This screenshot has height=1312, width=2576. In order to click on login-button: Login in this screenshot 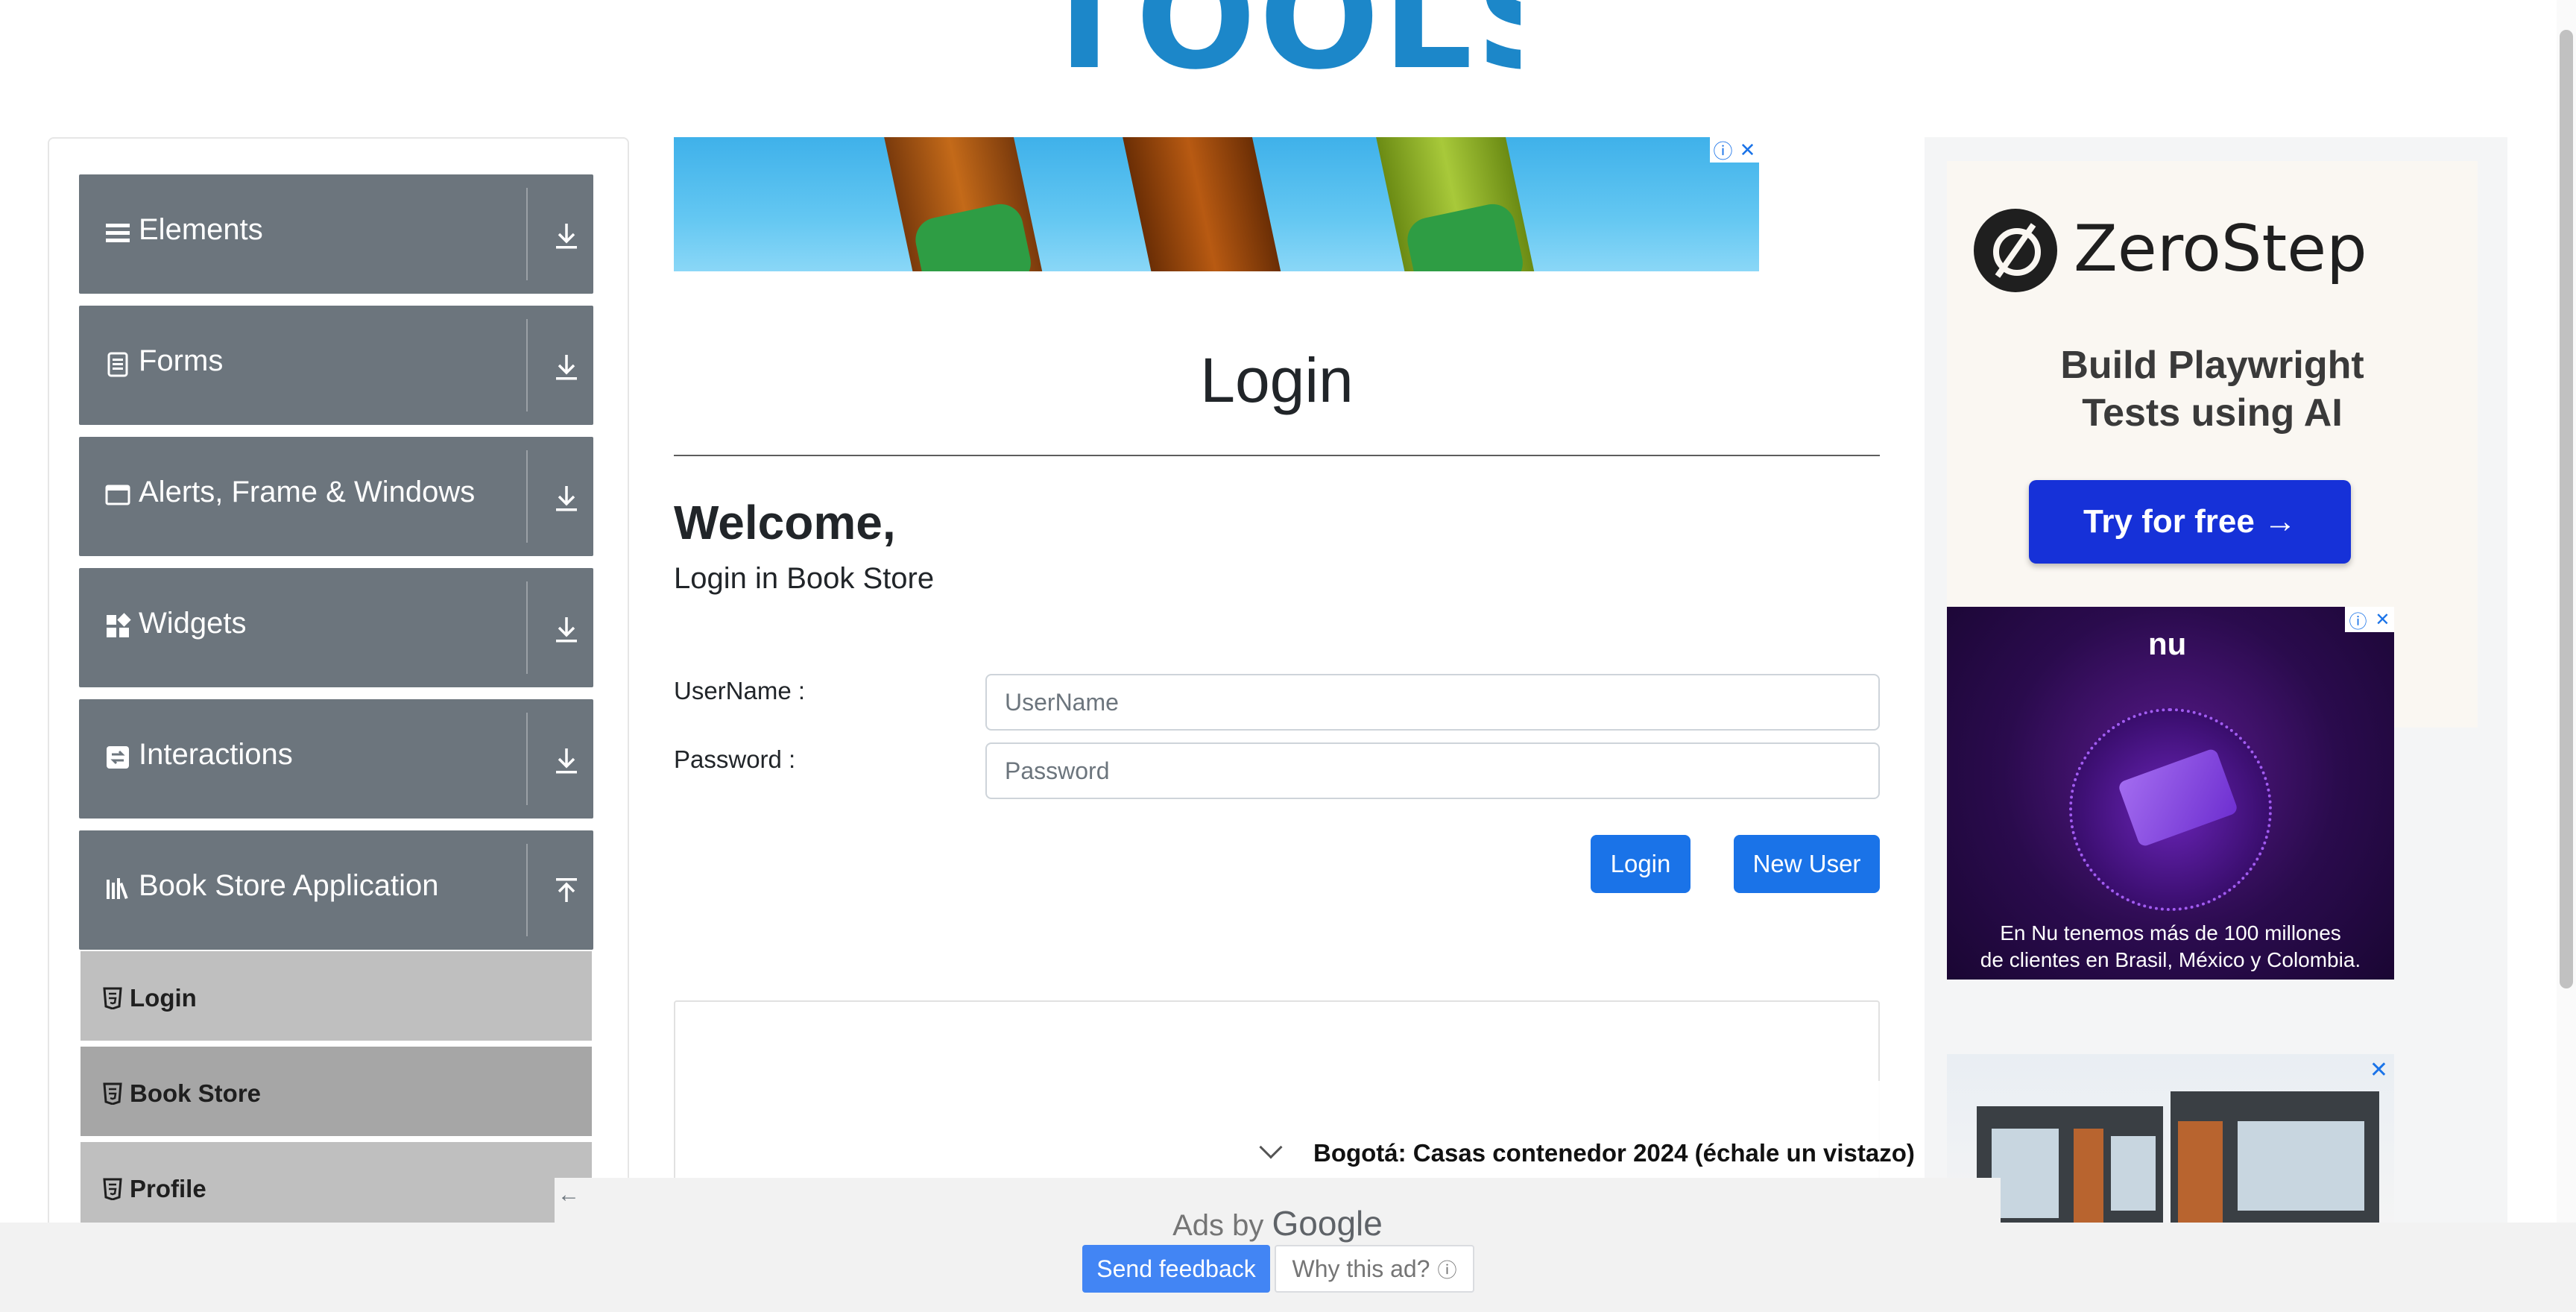, I will do `click(1641, 864)`.